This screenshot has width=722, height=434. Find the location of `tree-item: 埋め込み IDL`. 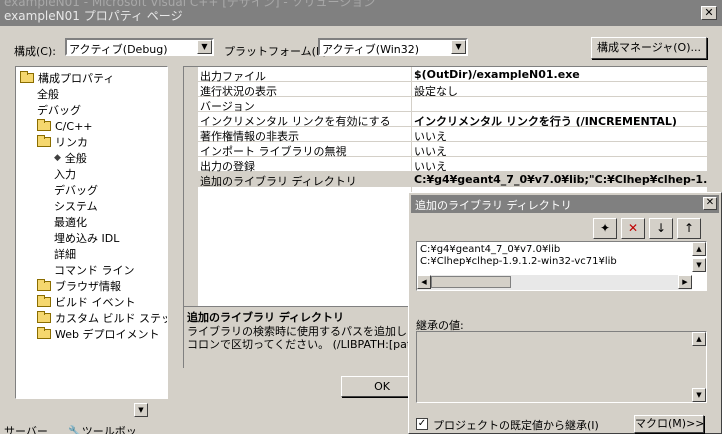

tree-item: 埋め込み IDL is located at coordinates (86, 238).